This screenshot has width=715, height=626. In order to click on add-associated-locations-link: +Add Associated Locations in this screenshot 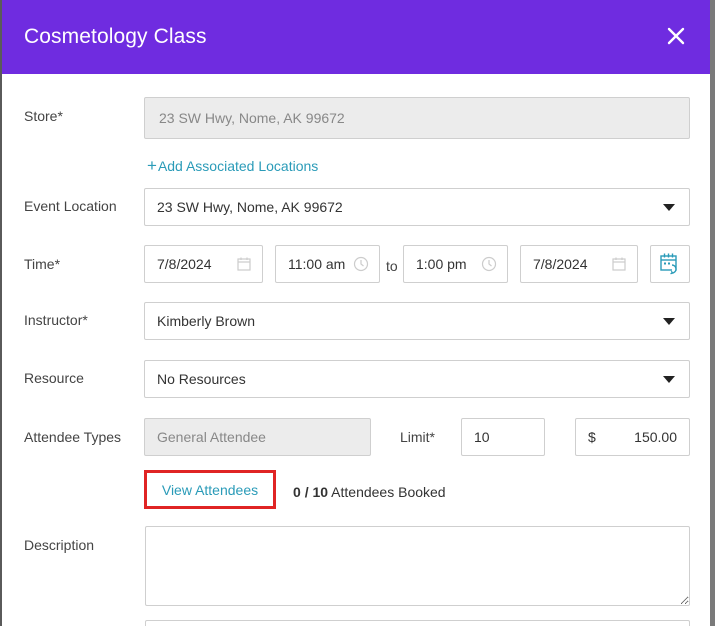, I will do `click(232, 166)`.